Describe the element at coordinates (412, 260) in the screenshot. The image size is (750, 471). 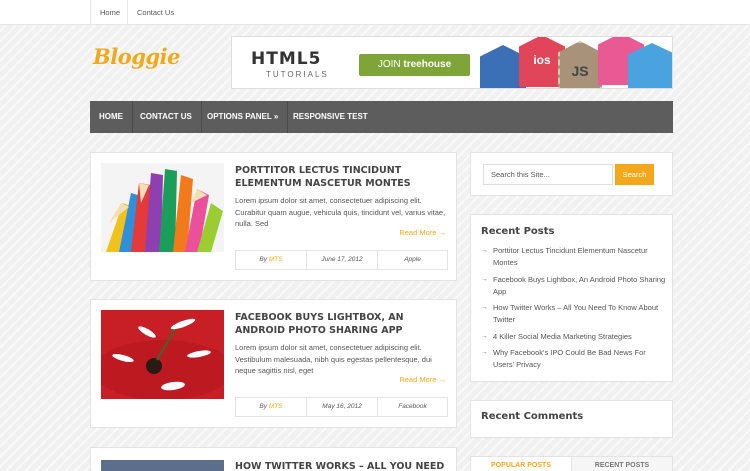
I see `post-category: Apple` at that location.